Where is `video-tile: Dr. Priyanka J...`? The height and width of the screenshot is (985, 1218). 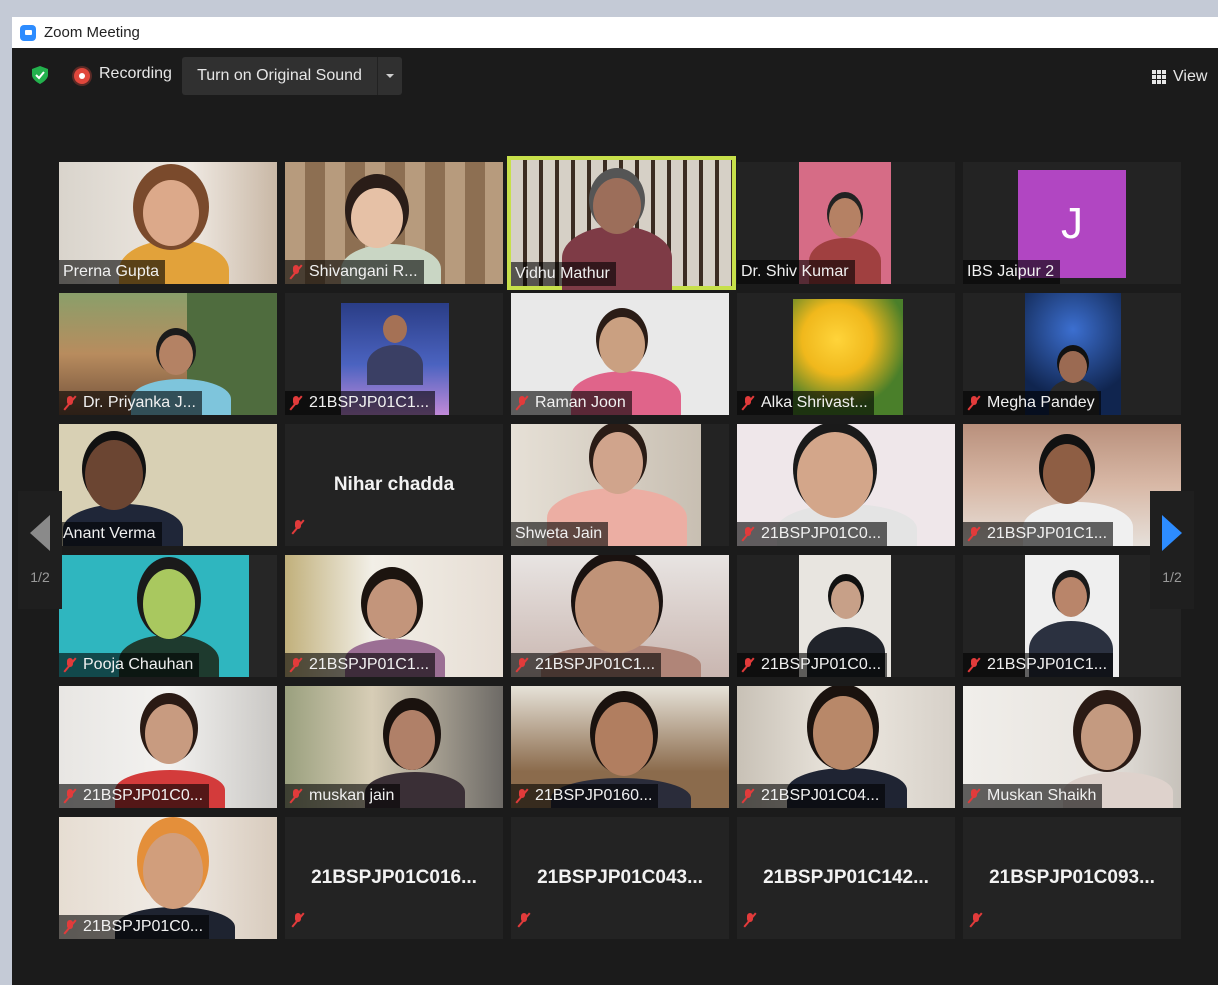
video-tile: Dr. Priyanka J... is located at coordinates (168, 354).